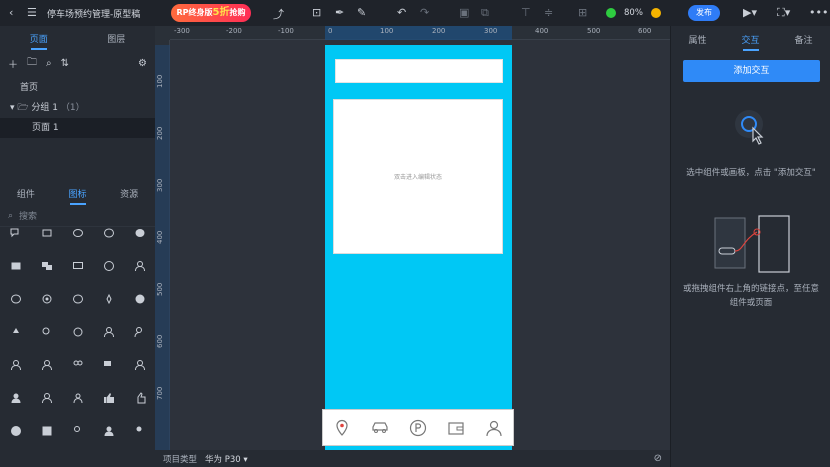 The width and height of the screenshot is (830, 467). Describe the element at coordinates (548, 12) in the screenshot. I see `align-middle-icon: ≑` at that location.